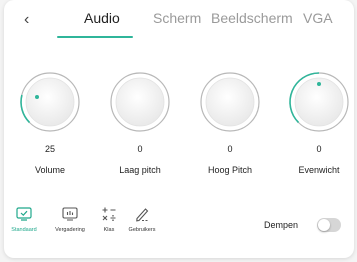  What do you see at coordinates (70, 214) in the screenshot?
I see `presentation-icon` at bounding box center [70, 214].